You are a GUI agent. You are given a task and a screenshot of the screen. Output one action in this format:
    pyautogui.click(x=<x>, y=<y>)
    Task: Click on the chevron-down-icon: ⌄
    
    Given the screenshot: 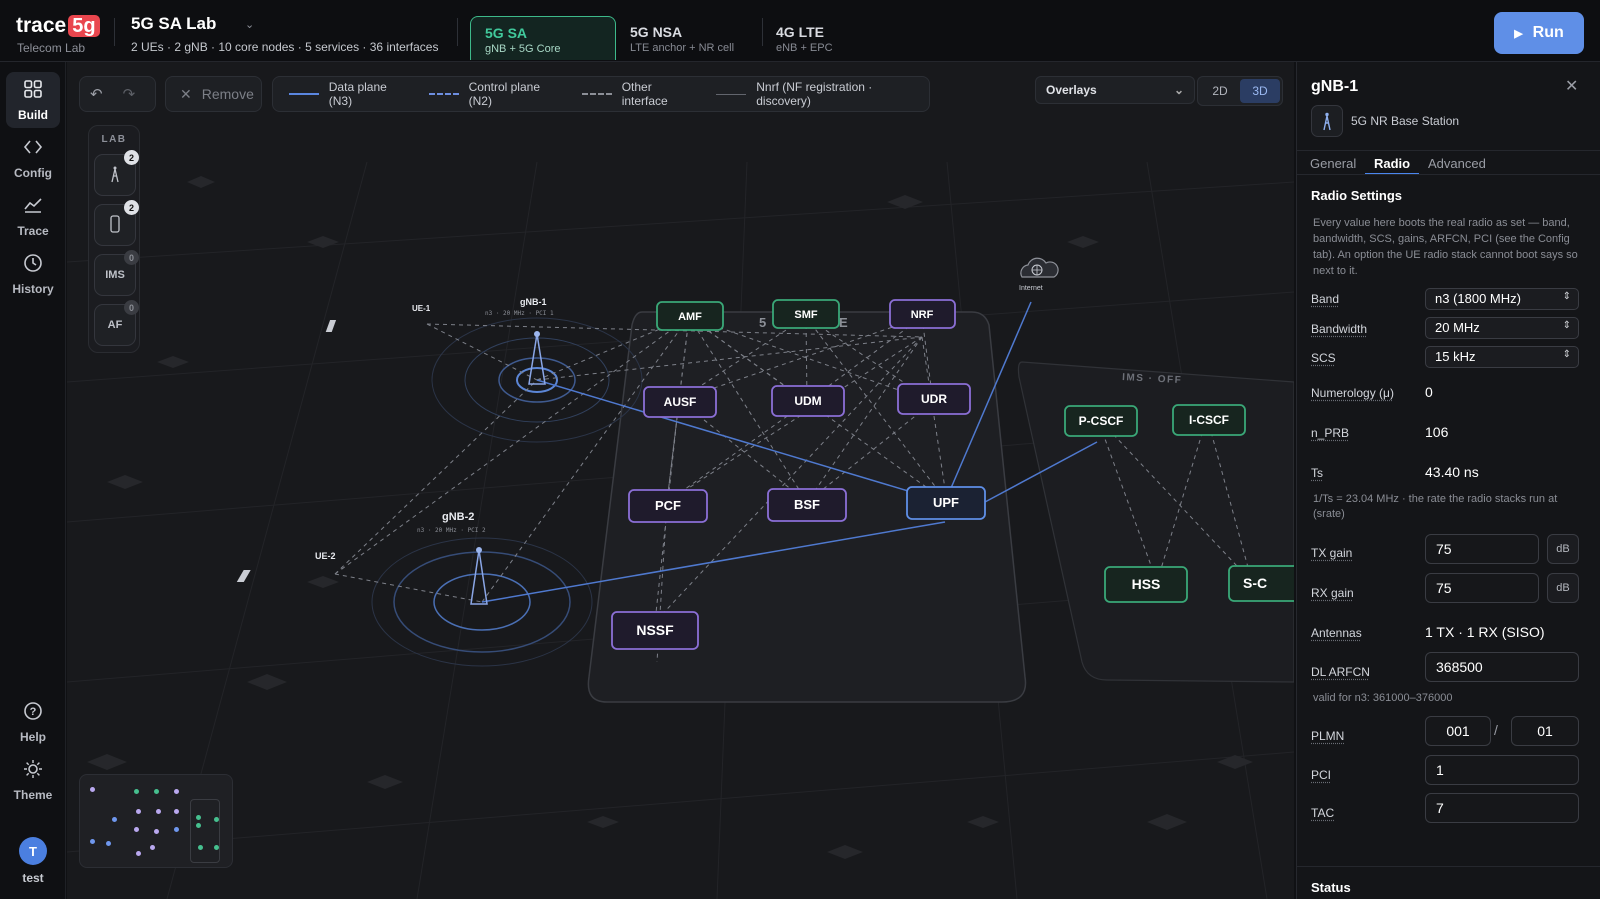 What is the action you would take?
    pyautogui.click(x=249, y=24)
    